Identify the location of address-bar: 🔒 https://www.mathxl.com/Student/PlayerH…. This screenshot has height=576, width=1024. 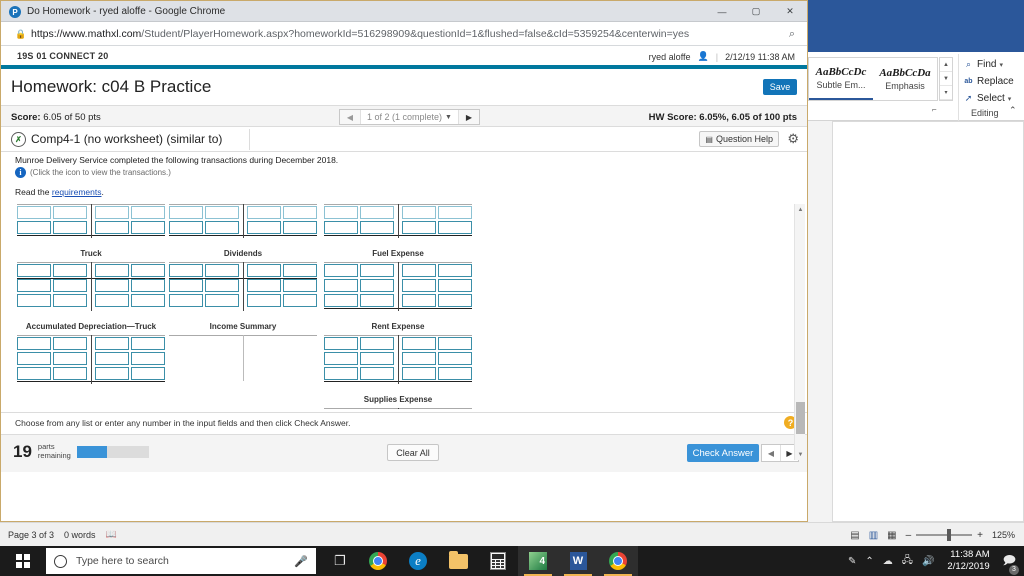
(404, 34).